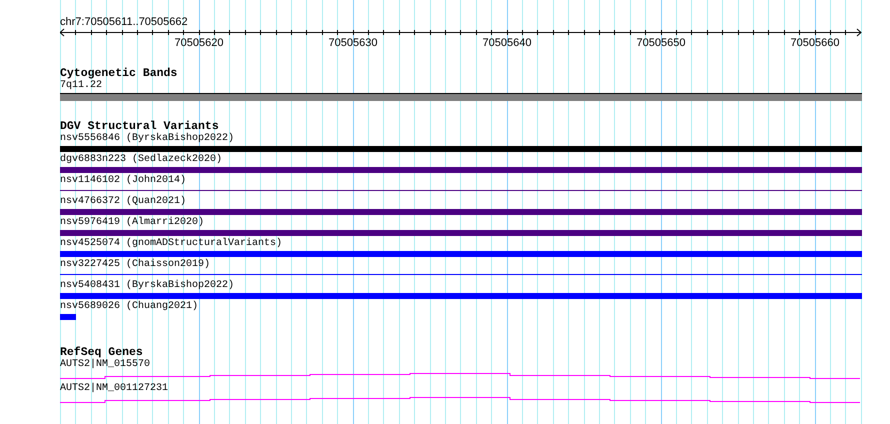  I want to click on tick-label: 70505660, so click(815, 43).